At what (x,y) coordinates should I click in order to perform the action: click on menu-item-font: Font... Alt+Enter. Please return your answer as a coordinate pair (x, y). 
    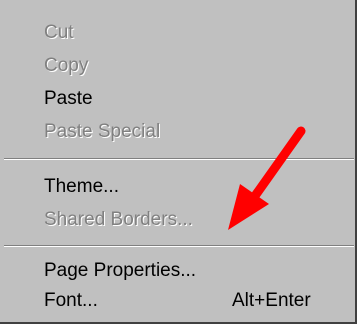
    Looking at the image, I should click on (175, 301).